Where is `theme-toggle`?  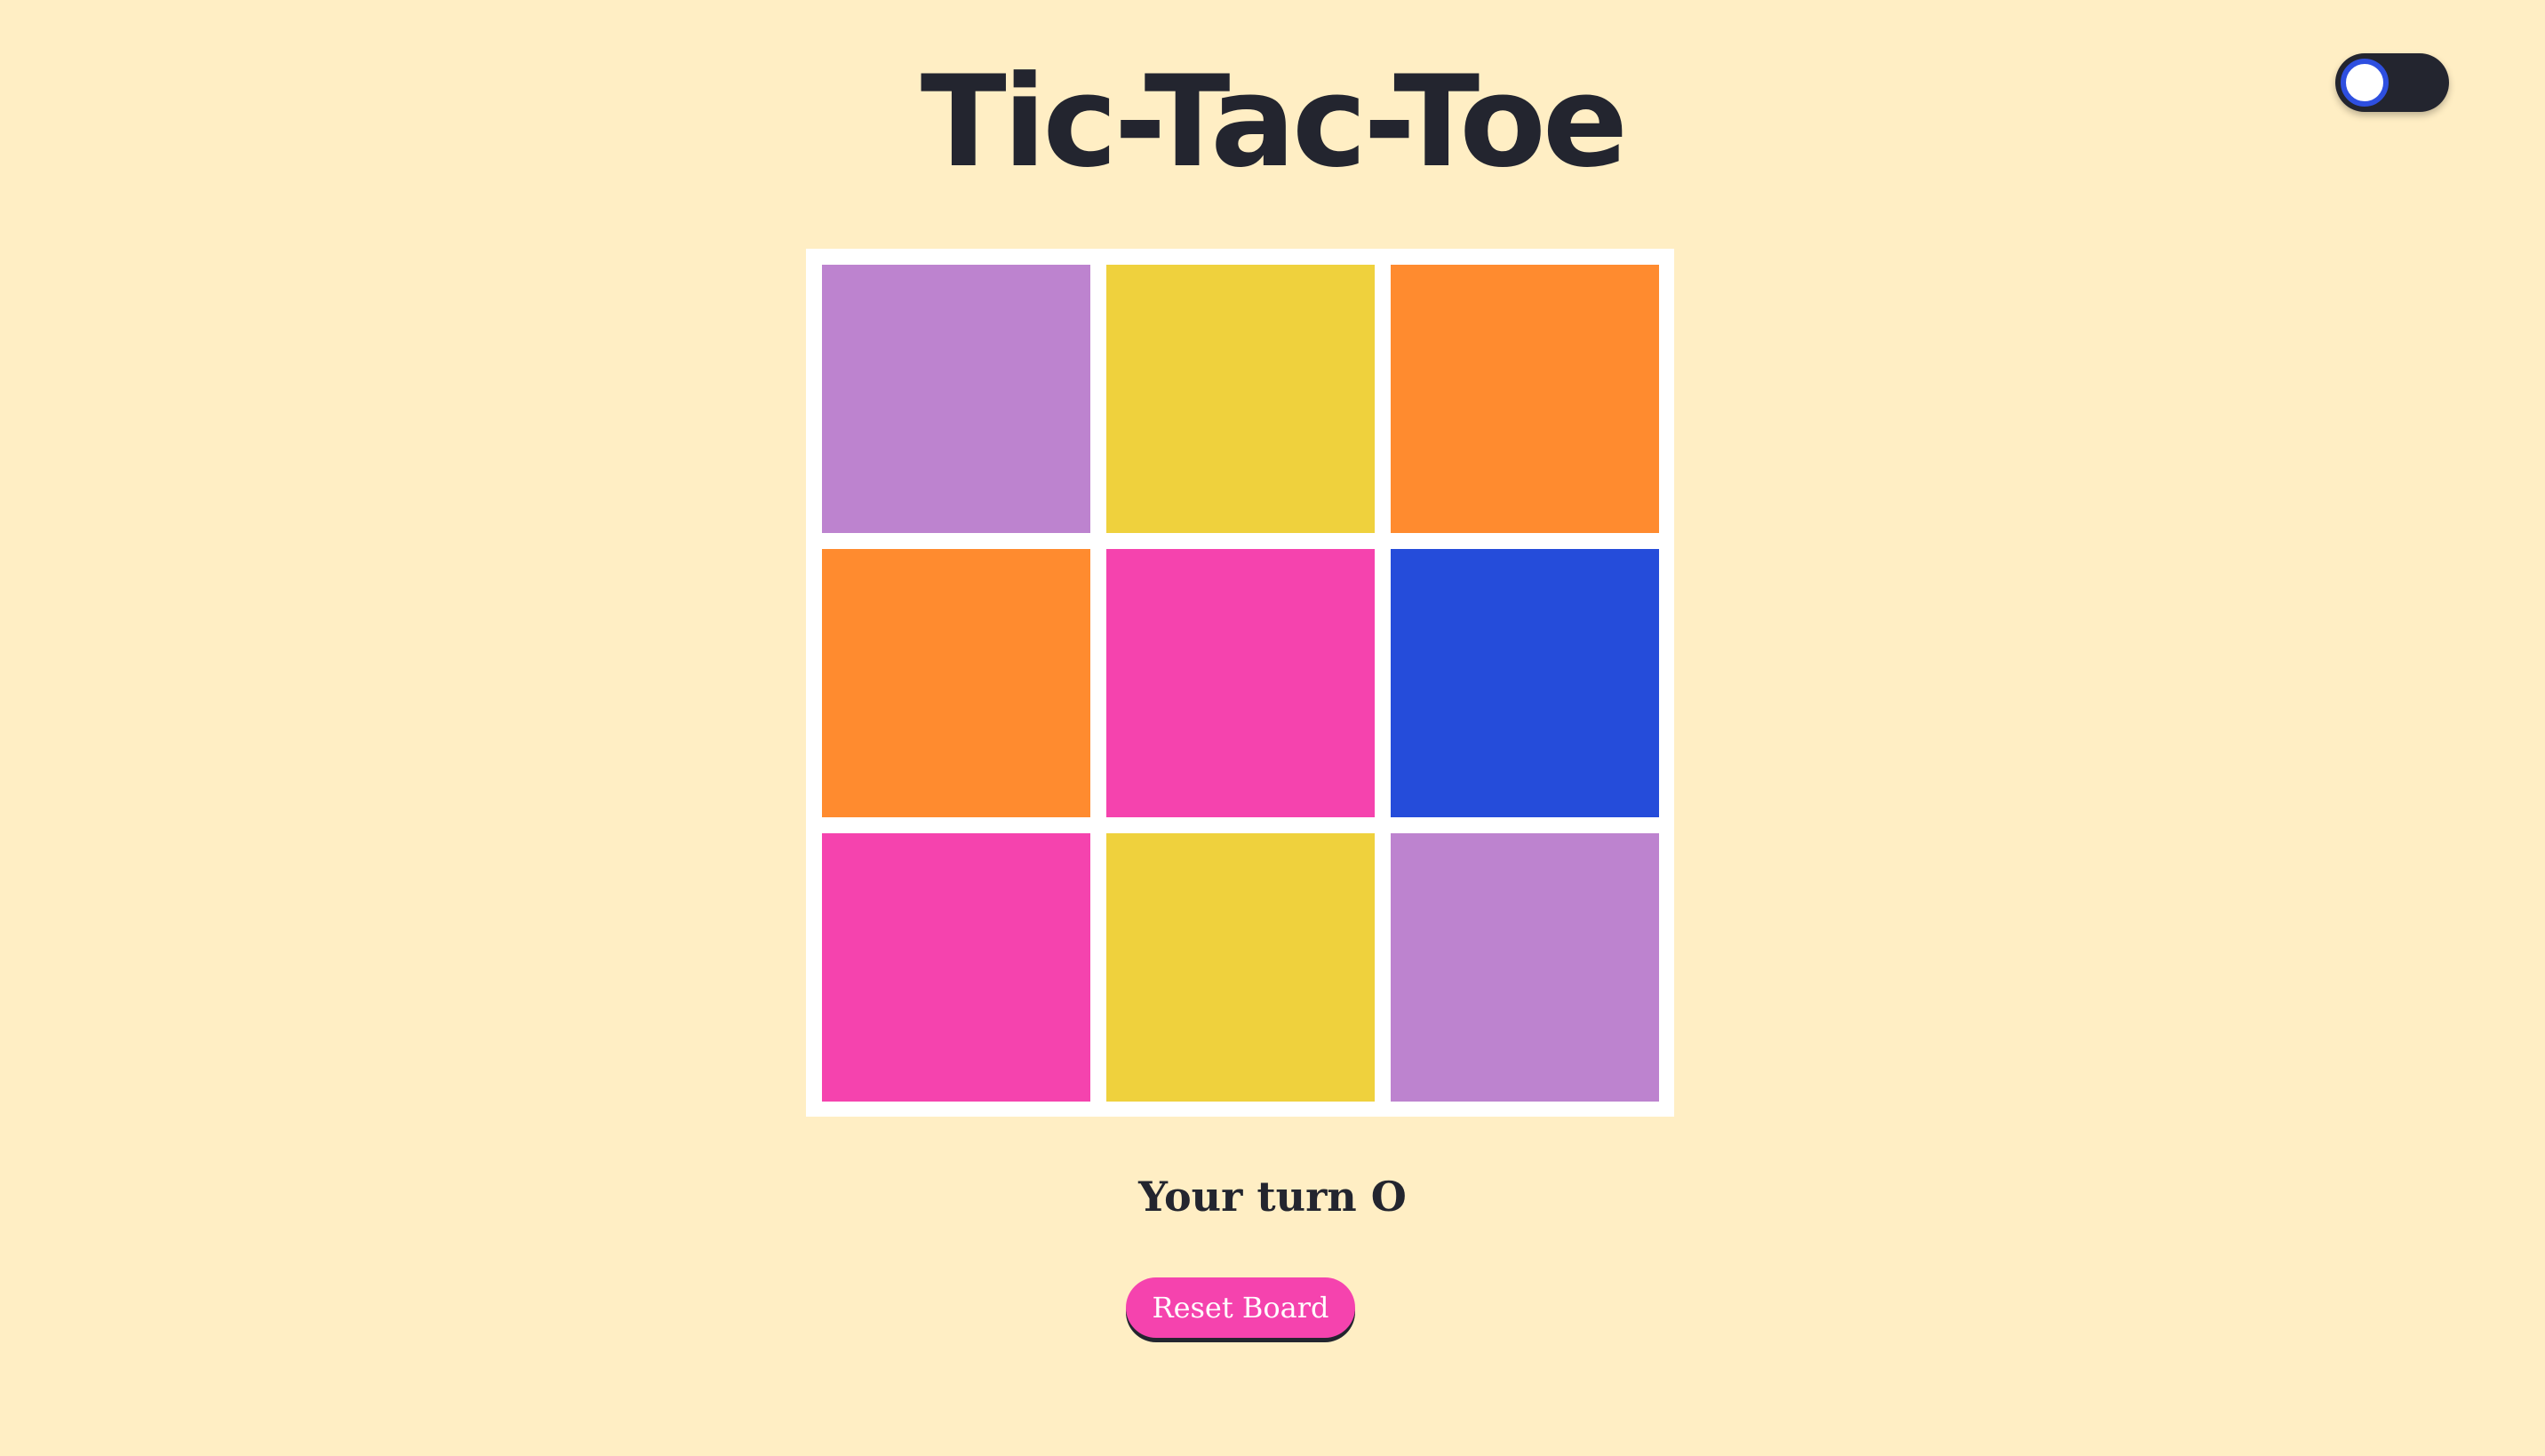 theme-toggle is located at coordinates (2392, 82).